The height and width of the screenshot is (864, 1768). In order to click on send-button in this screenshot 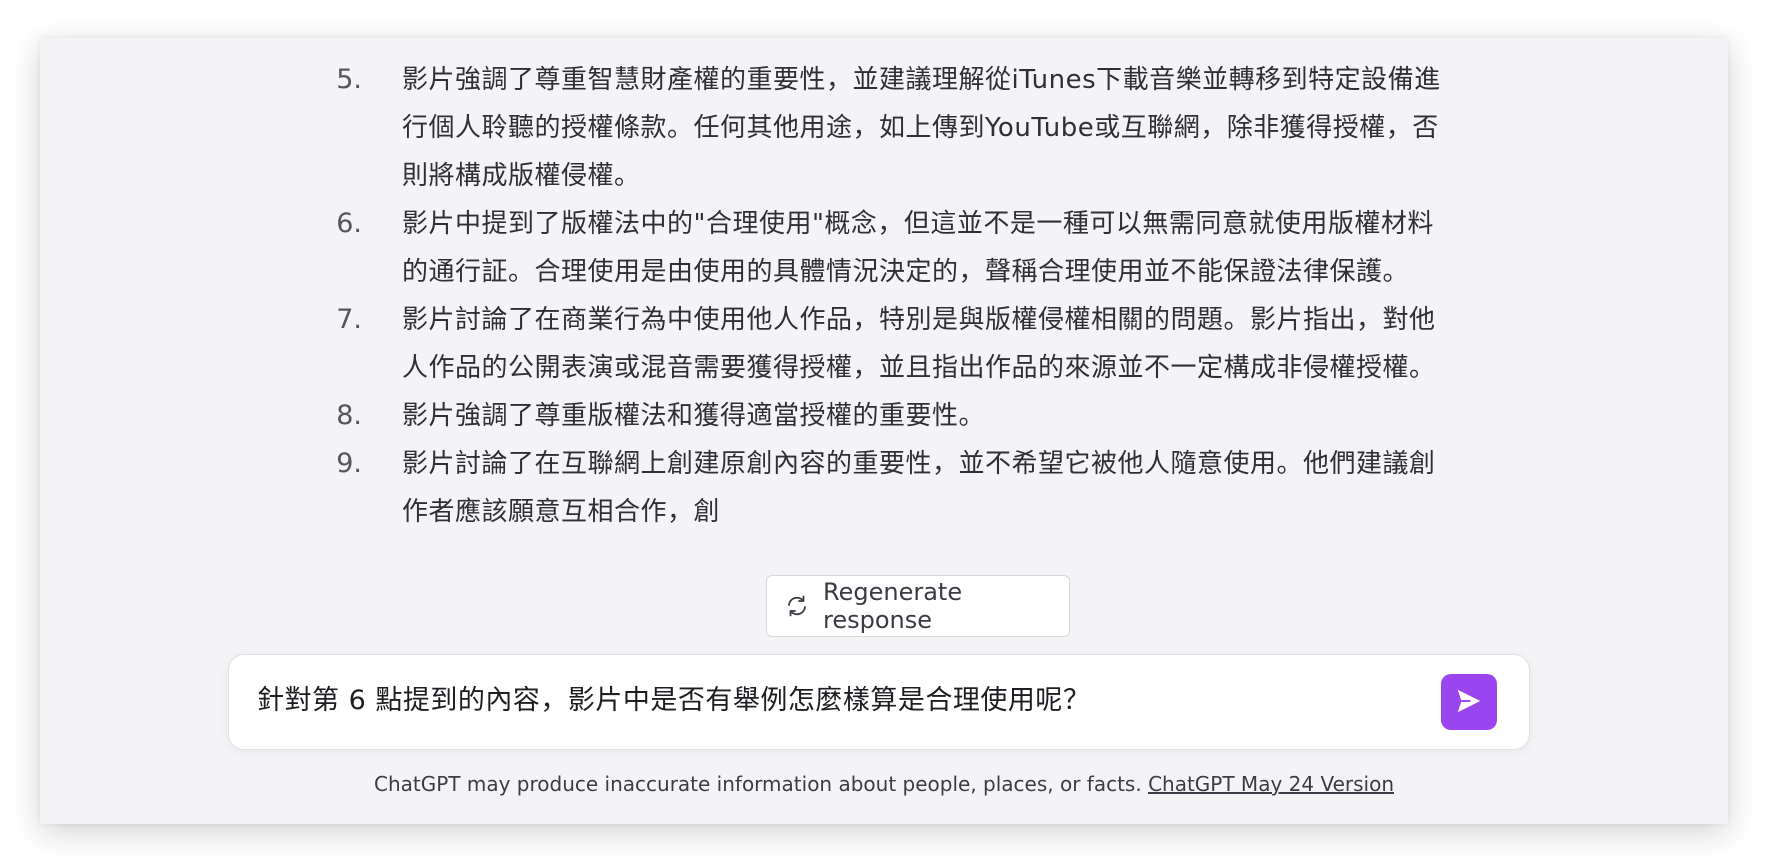, I will do `click(1469, 702)`.